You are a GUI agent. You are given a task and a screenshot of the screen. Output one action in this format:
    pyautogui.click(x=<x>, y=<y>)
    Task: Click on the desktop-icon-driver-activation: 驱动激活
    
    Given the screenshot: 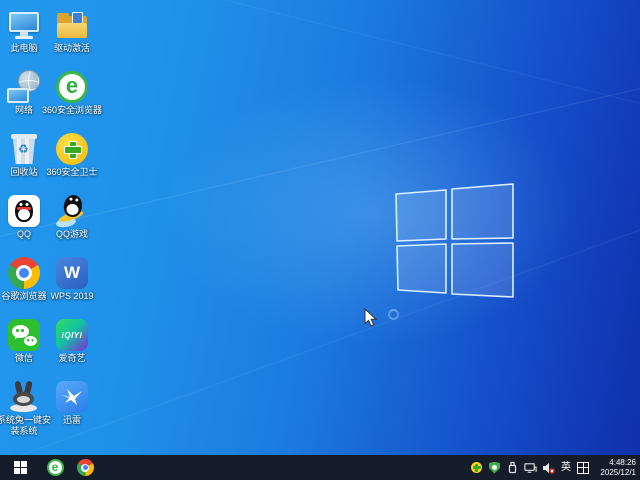 What is the action you would take?
    pyautogui.click(x=72, y=36)
    